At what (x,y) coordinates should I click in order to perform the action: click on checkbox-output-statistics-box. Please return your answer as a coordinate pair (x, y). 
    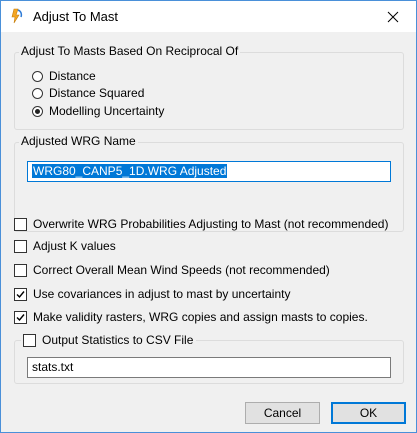
    Looking at the image, I should click on (29, 340).